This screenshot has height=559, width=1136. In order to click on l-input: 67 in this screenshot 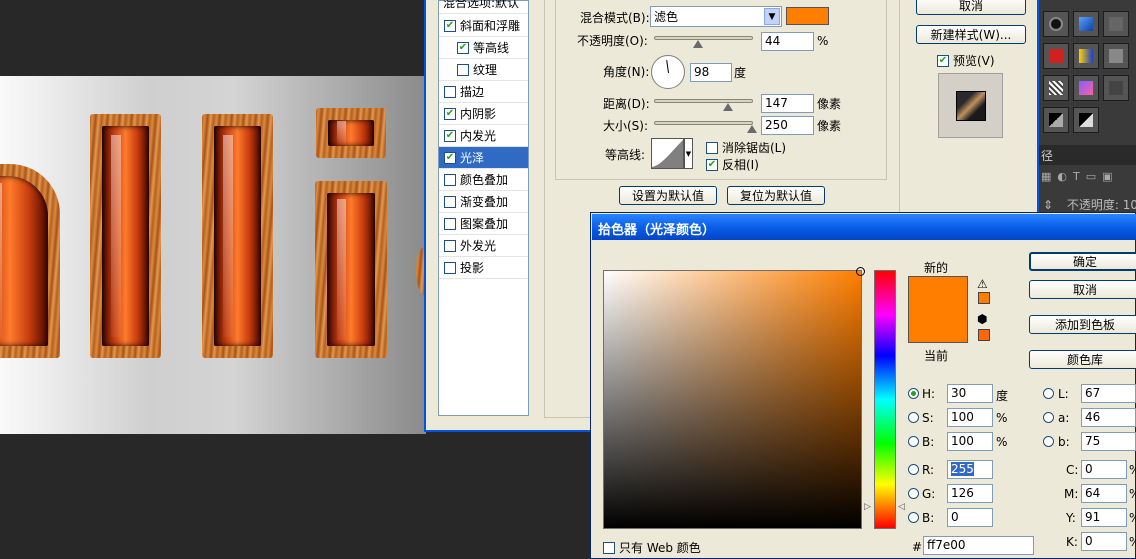, I will do `click(1108, 393)`.